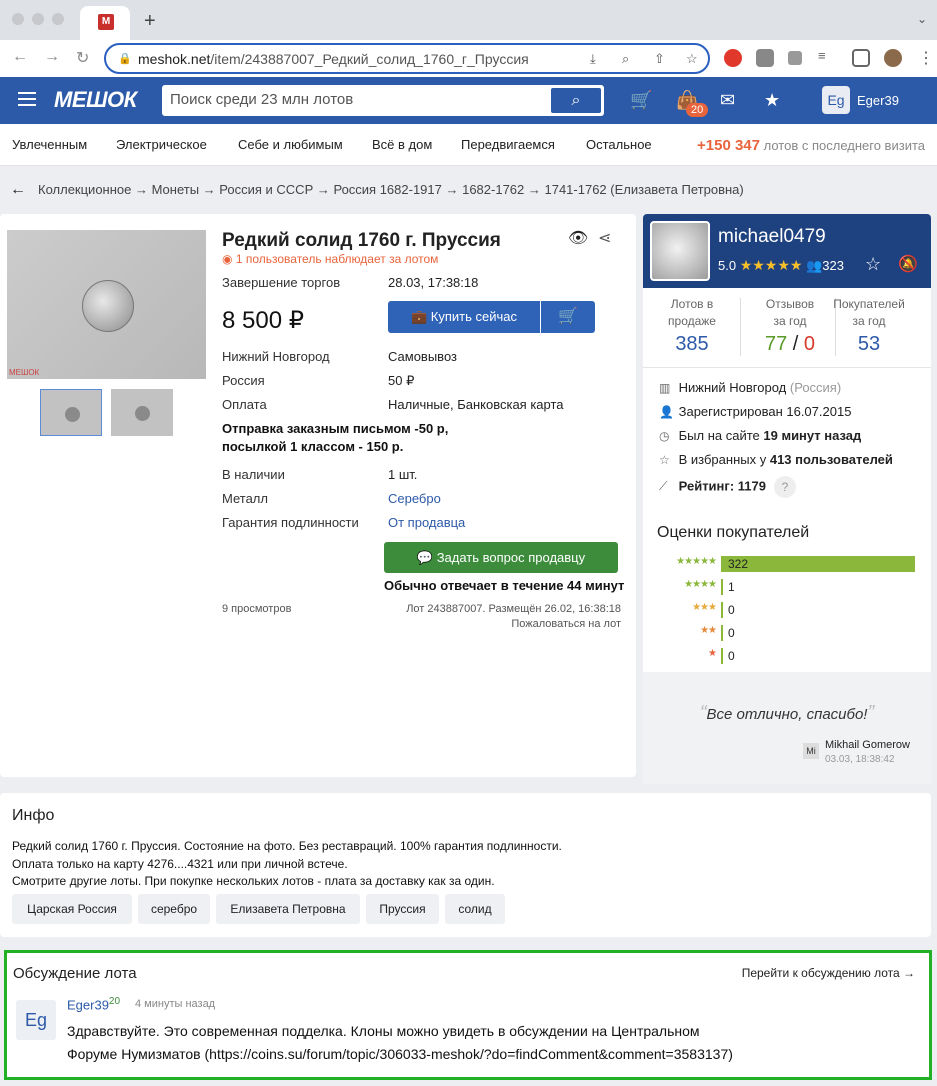 Image resolution: width=937 pixels, height=1086 pixels. What do you see at coordinates (619, 144) in the screenshot?
I see `category-link: Остальное` at bounding box center [619, 144].